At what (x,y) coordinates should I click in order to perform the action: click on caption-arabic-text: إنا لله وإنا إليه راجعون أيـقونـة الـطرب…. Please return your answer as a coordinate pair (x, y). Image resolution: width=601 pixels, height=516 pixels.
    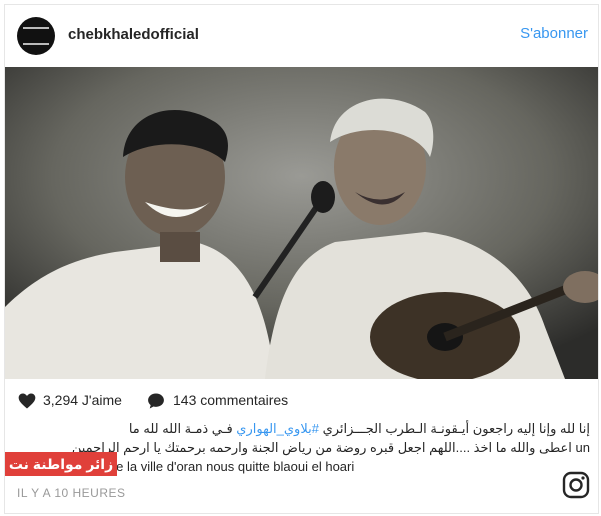
    Looking at the image, I should click on (456, 428).